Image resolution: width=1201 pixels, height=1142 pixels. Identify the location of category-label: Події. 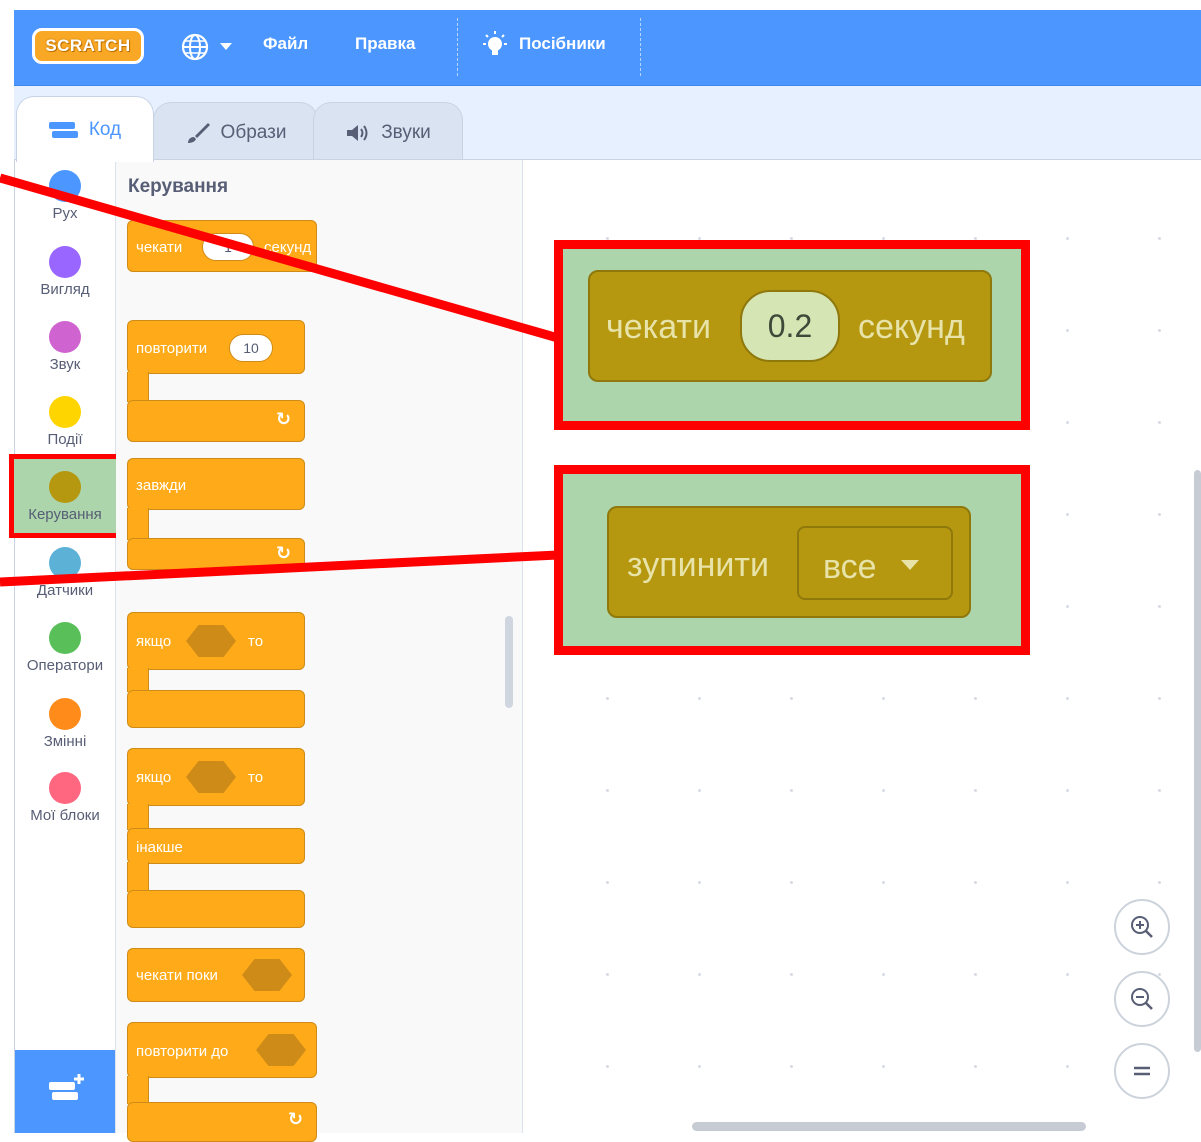
(65, 439).